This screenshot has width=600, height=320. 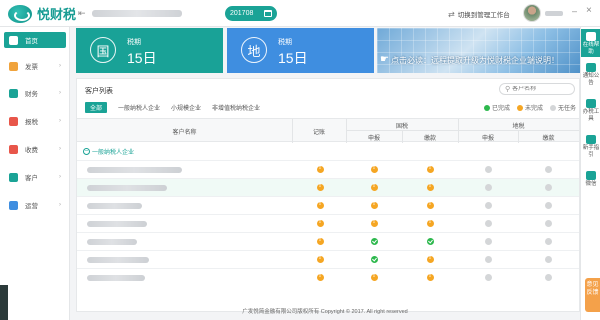 I want to click on left-sidebar: 首页 发票 › 财务 › 报税 › 收费 › 客户 › 运营 ›, so click(x=35, y=173).